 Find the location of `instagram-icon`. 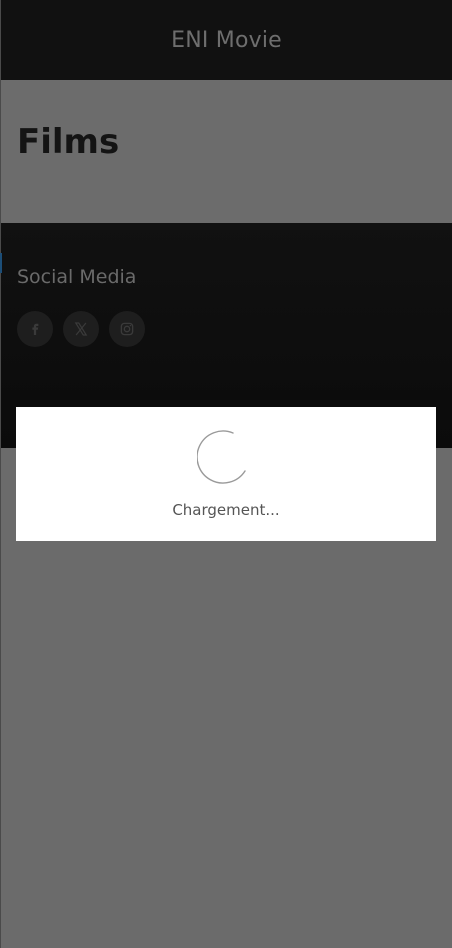

instagram-icon is located at coordinates (127, 329).